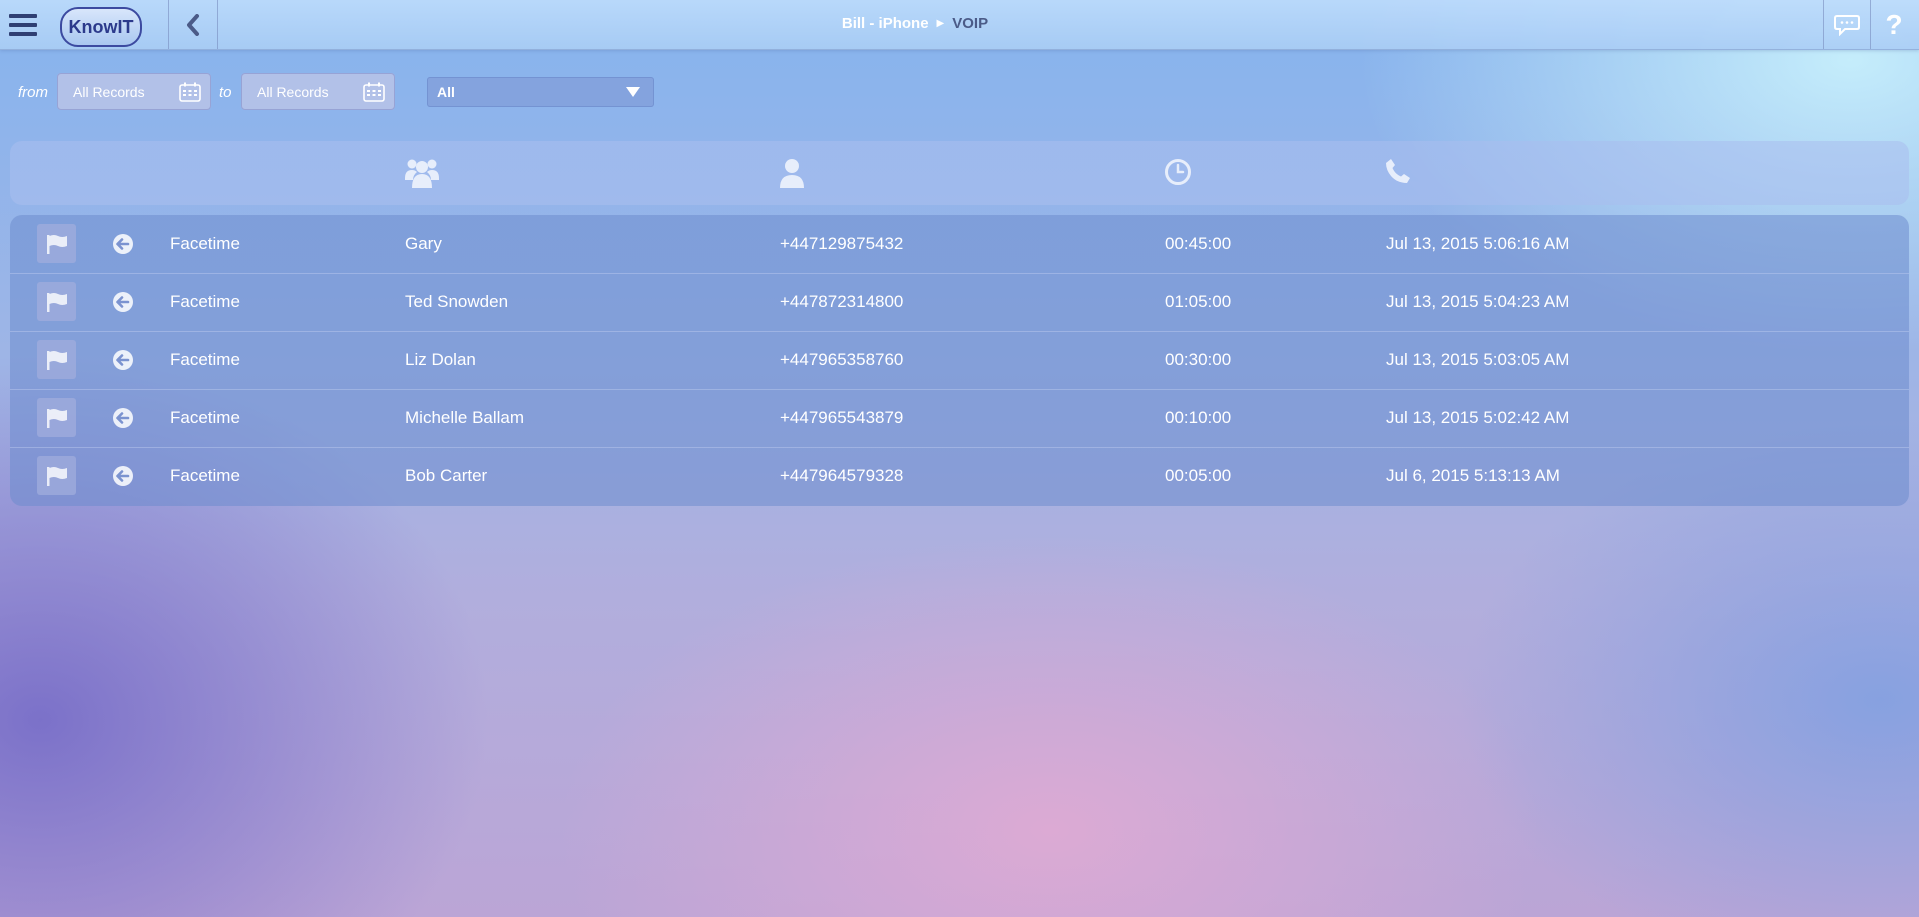 Image resolution: width=1919 pixels, height=917 pixels. I want to click on chat-button, so click(1847, 24).